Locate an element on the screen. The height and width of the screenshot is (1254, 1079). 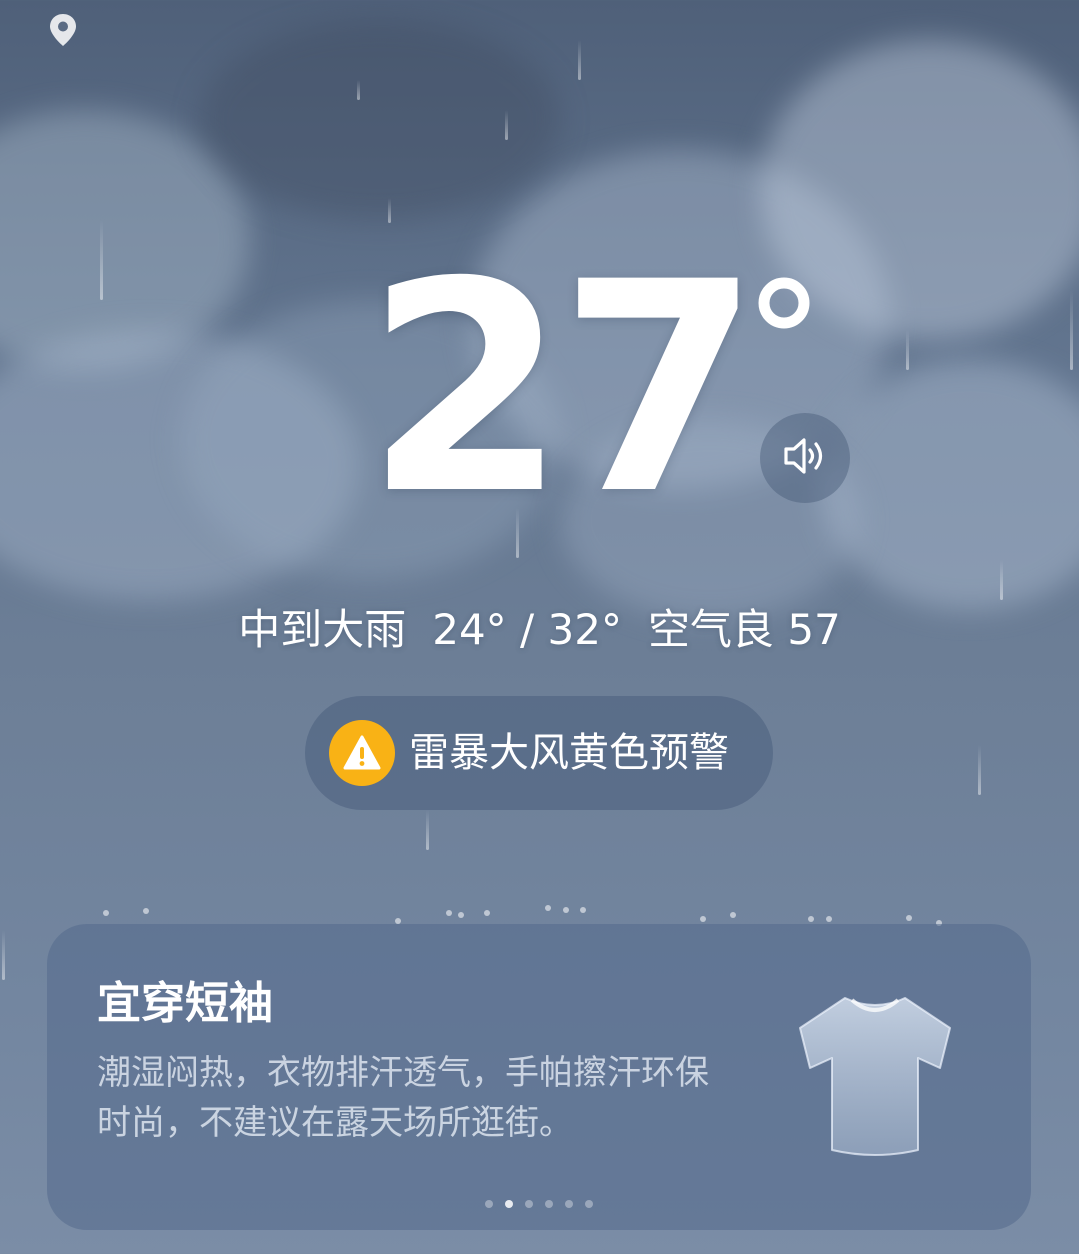
weather-summary: 中到大雨 24° / 32° 空气良 57 is located at coordinates (539, 630).